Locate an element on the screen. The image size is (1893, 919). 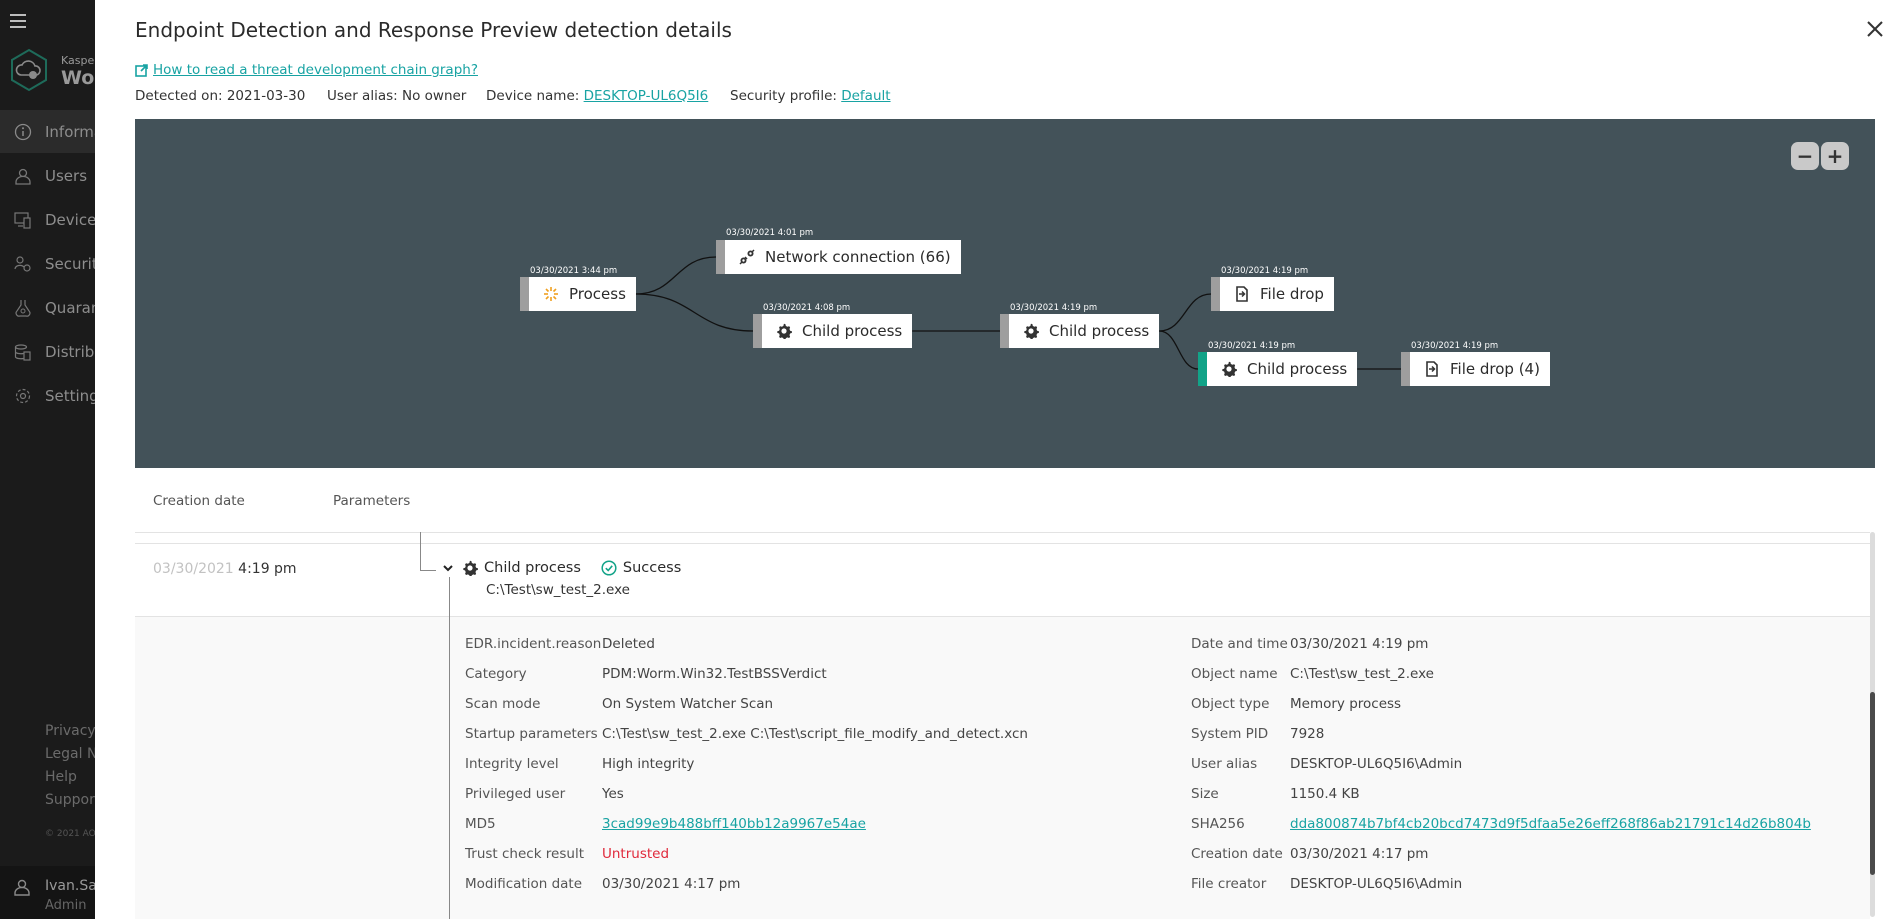
process-sun-icon is located at coordinates (551, 294).